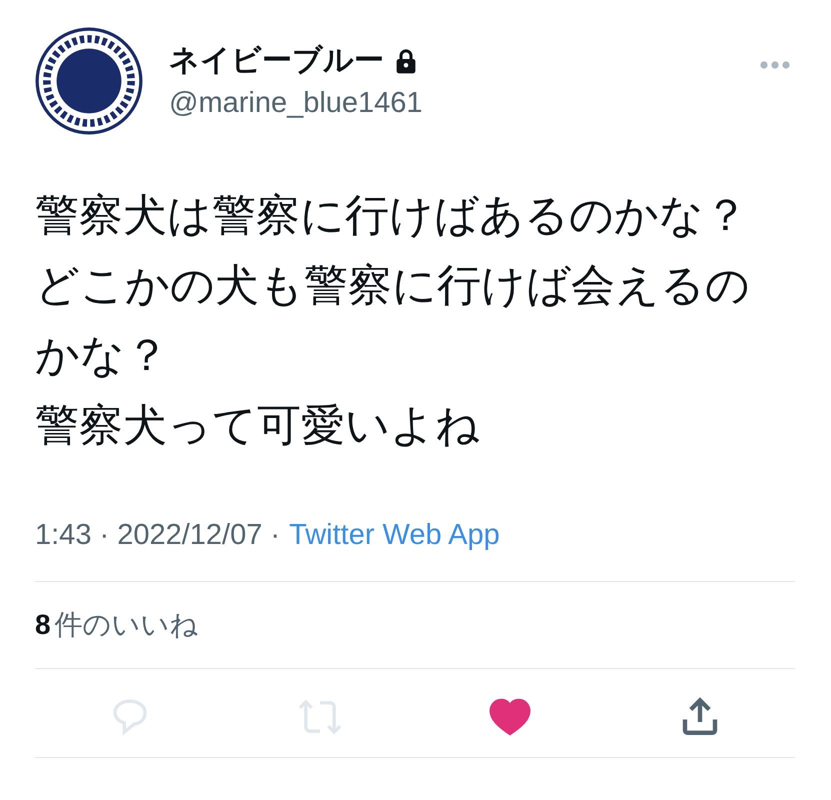  Describe the element at coordinates (157, 535) in the screenshot. I see `timestamp-text: 1:43 · 2022/12/07 ·` at that location.